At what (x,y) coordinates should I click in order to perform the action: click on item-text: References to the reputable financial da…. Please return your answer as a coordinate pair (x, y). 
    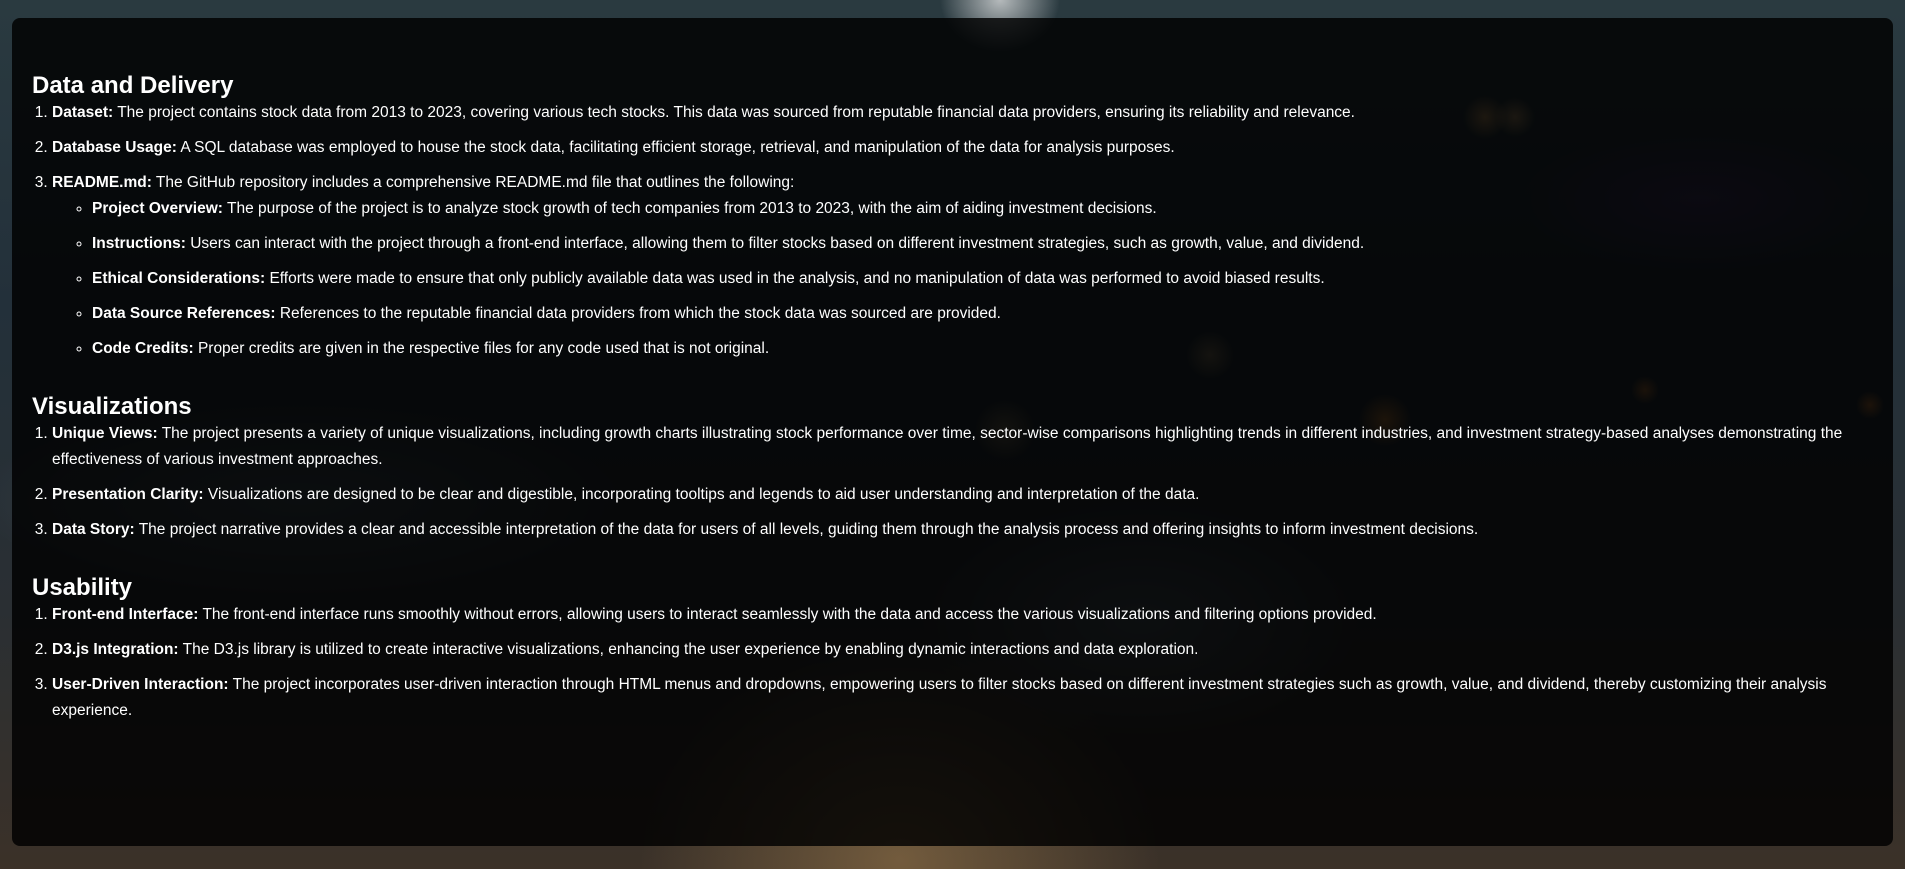
    Looking at the image, I should click on (640, 313).